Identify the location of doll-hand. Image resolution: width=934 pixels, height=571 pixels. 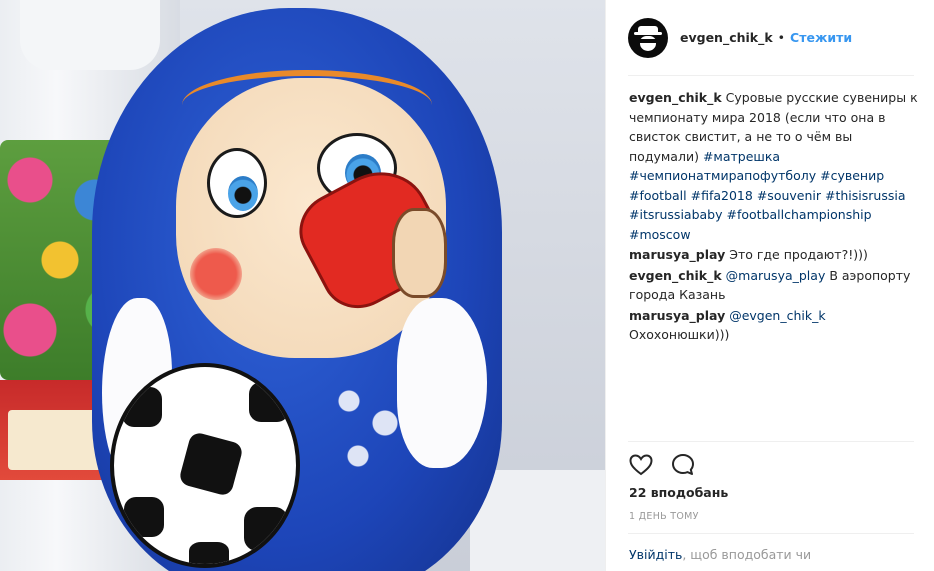
(419, 253).